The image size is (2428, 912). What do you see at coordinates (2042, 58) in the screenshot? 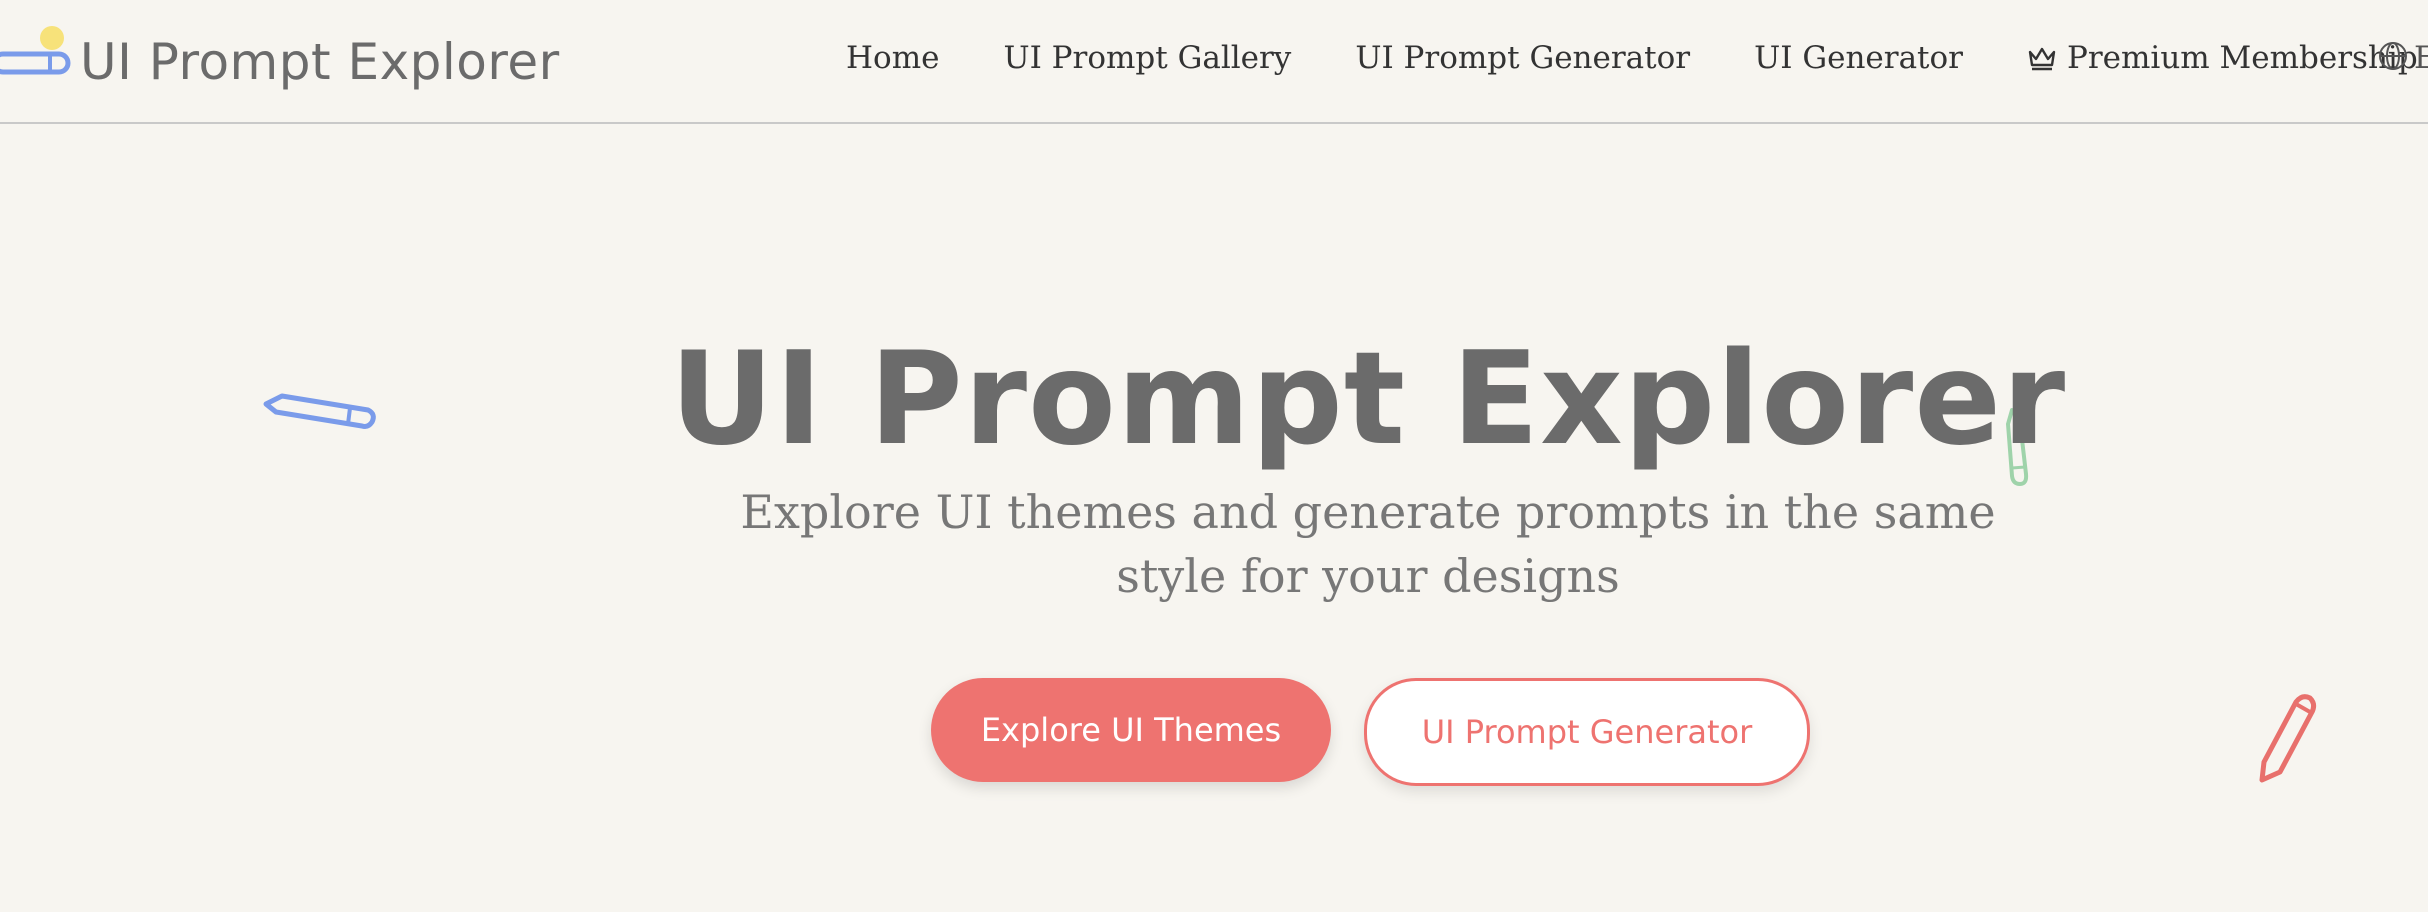
I see `crown-icon` at bounding box center [2042, 58].